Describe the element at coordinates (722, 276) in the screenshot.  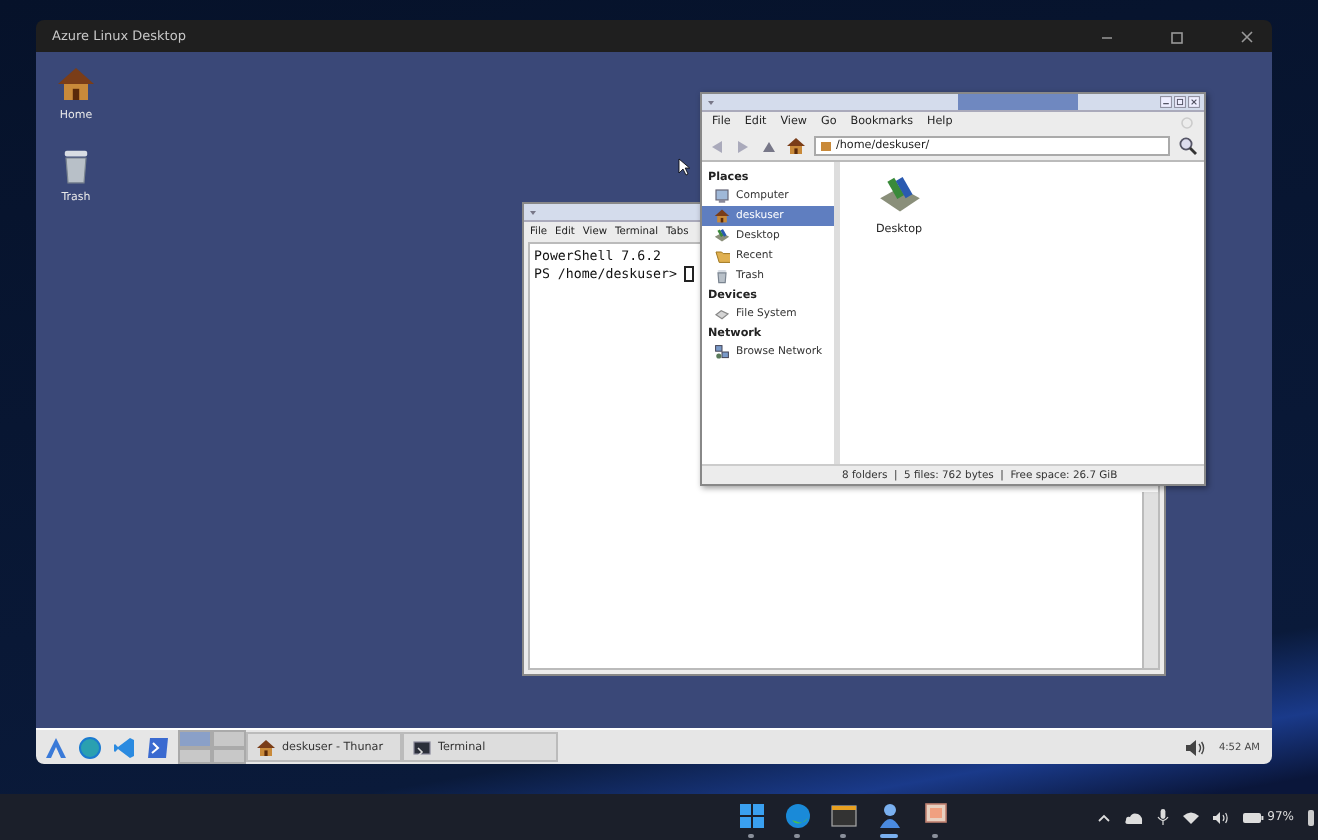
I see `trash-can-icon` at that location.